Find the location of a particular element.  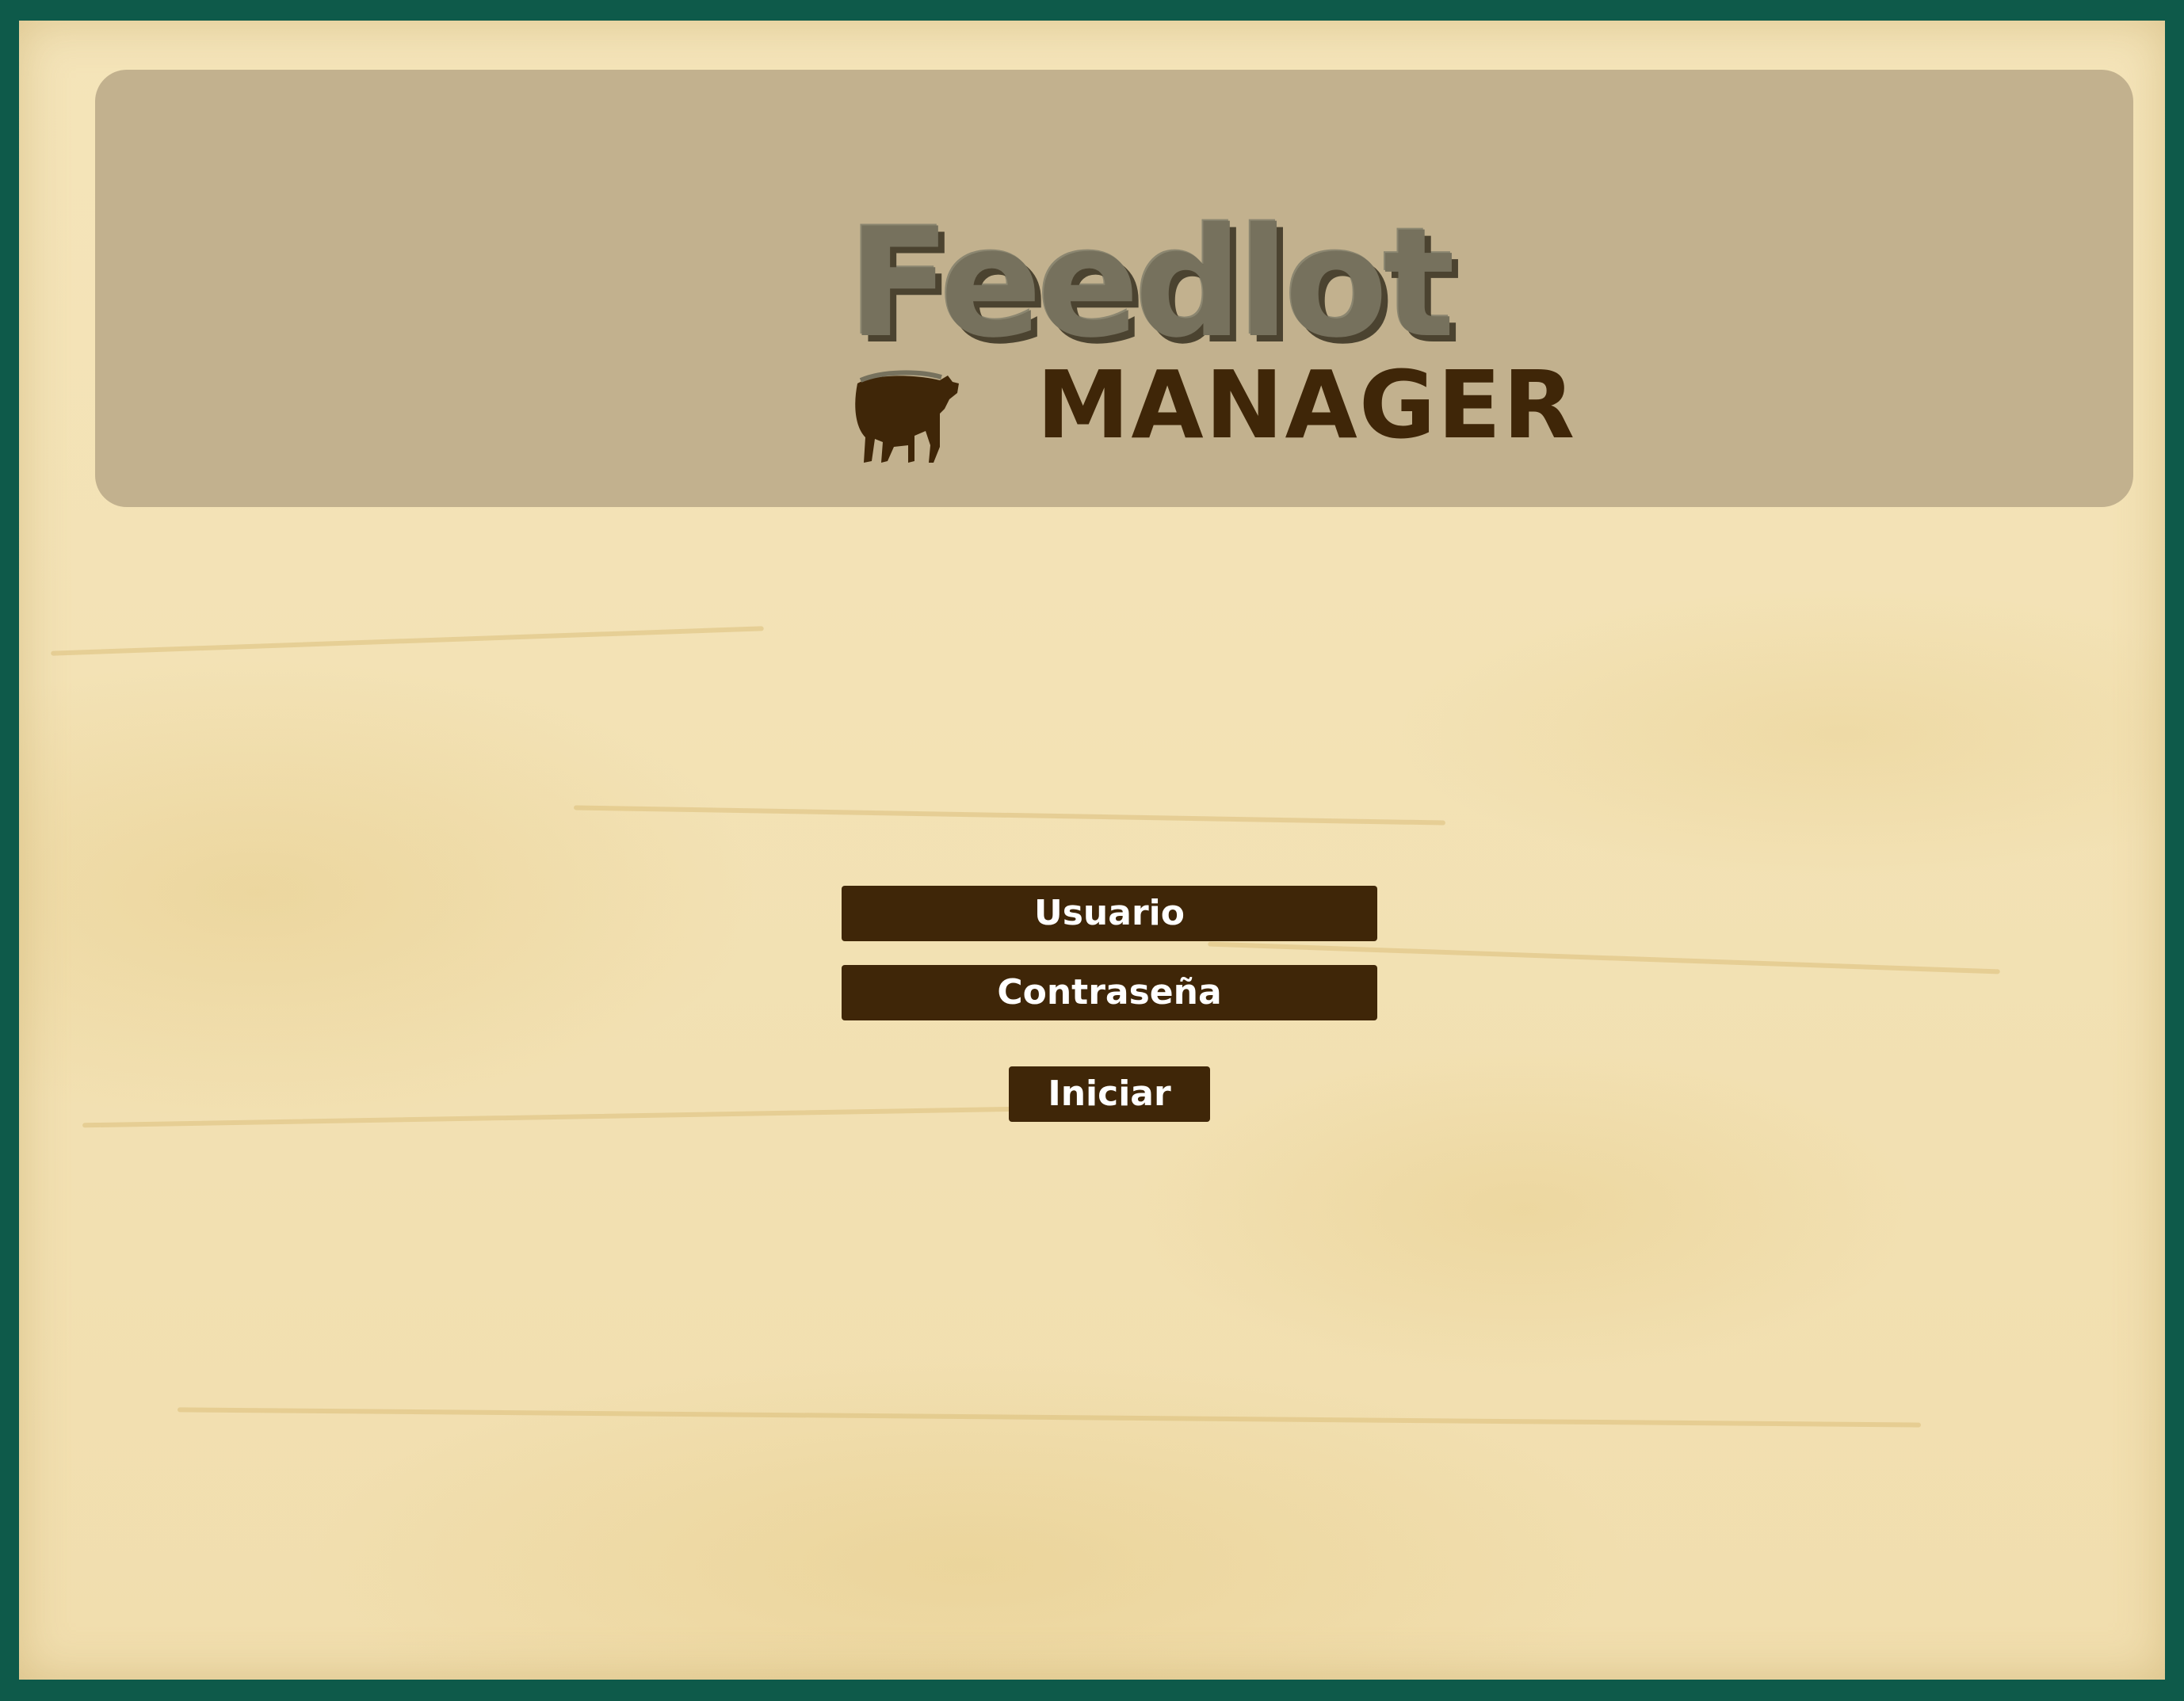

logo-subtitle: MANAGER is located at coordinates (1307, 405).